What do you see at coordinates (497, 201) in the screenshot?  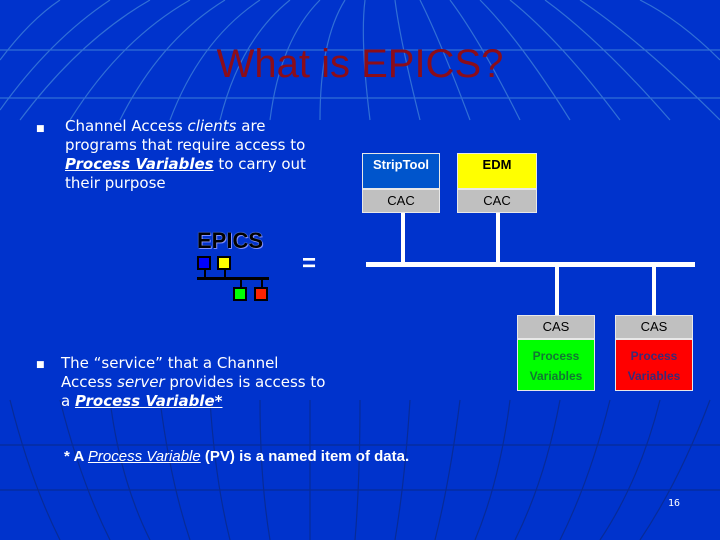 I see `edm-cac-box: CAC` at bounding box center [497, 201].